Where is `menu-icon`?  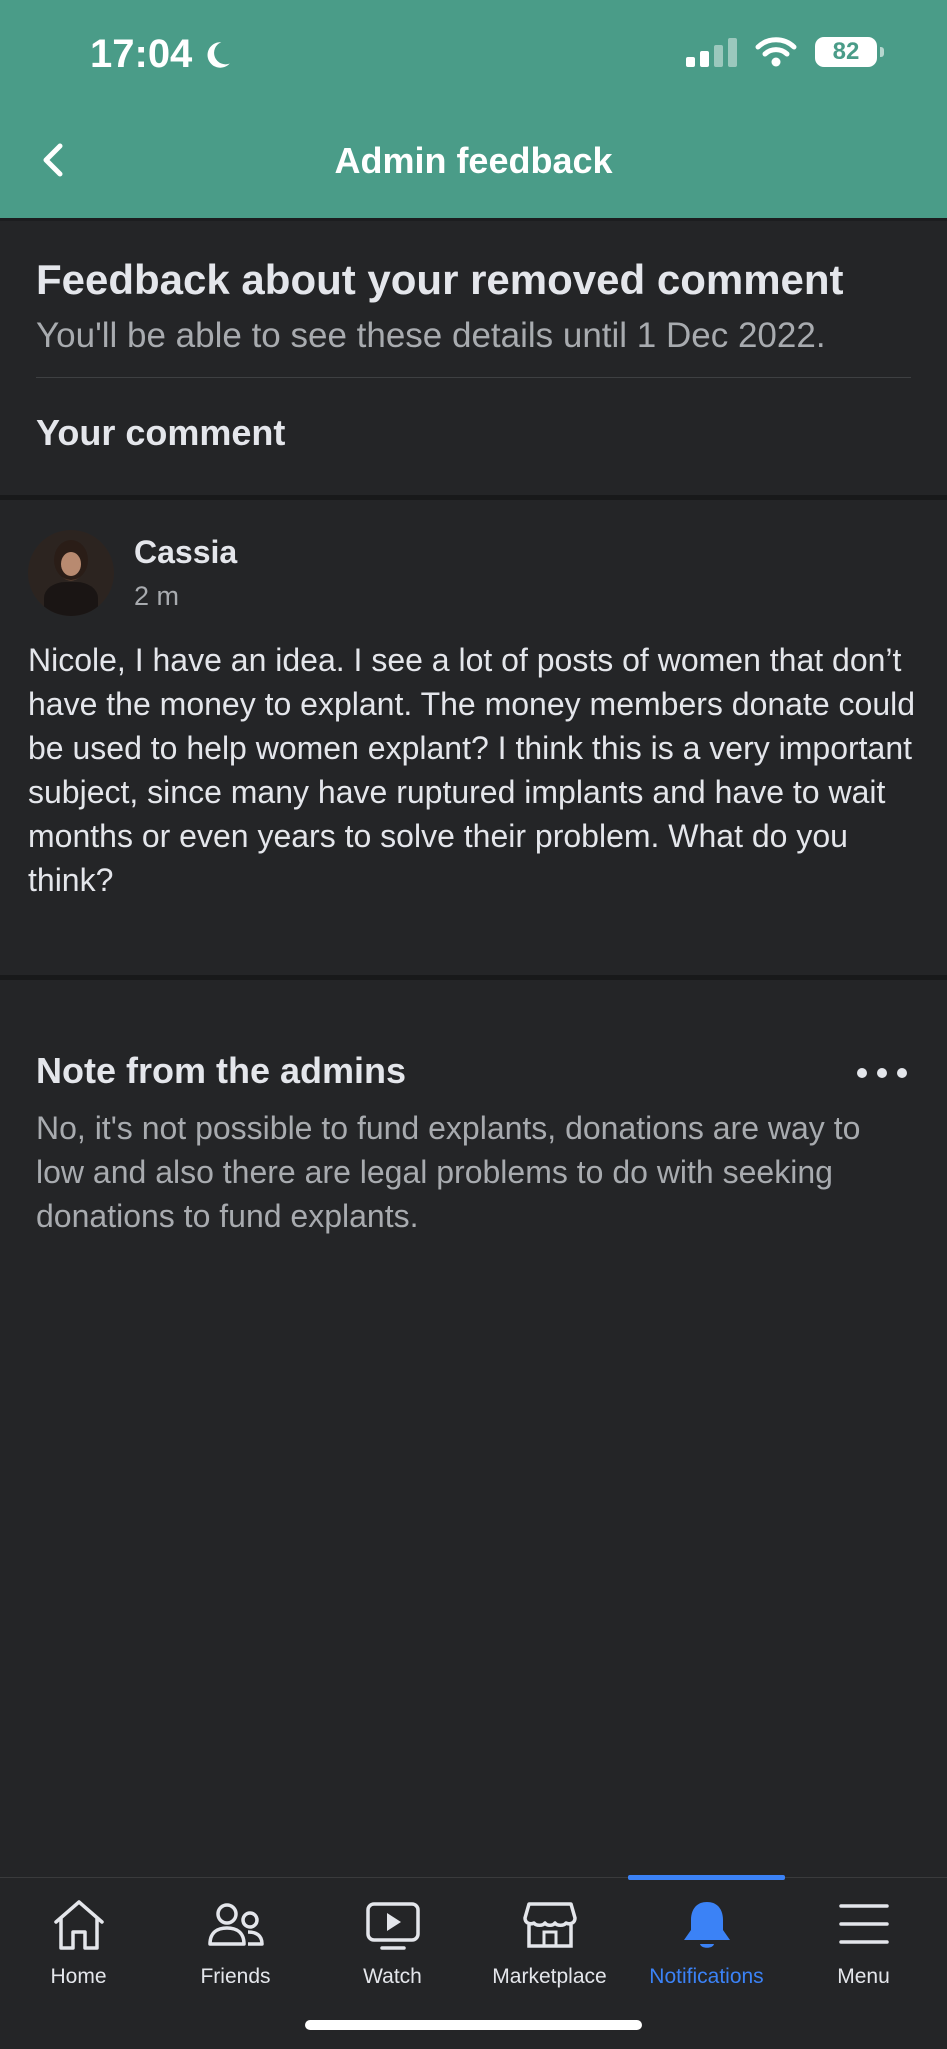 menu-icon is located at coordinates (863, 1924).